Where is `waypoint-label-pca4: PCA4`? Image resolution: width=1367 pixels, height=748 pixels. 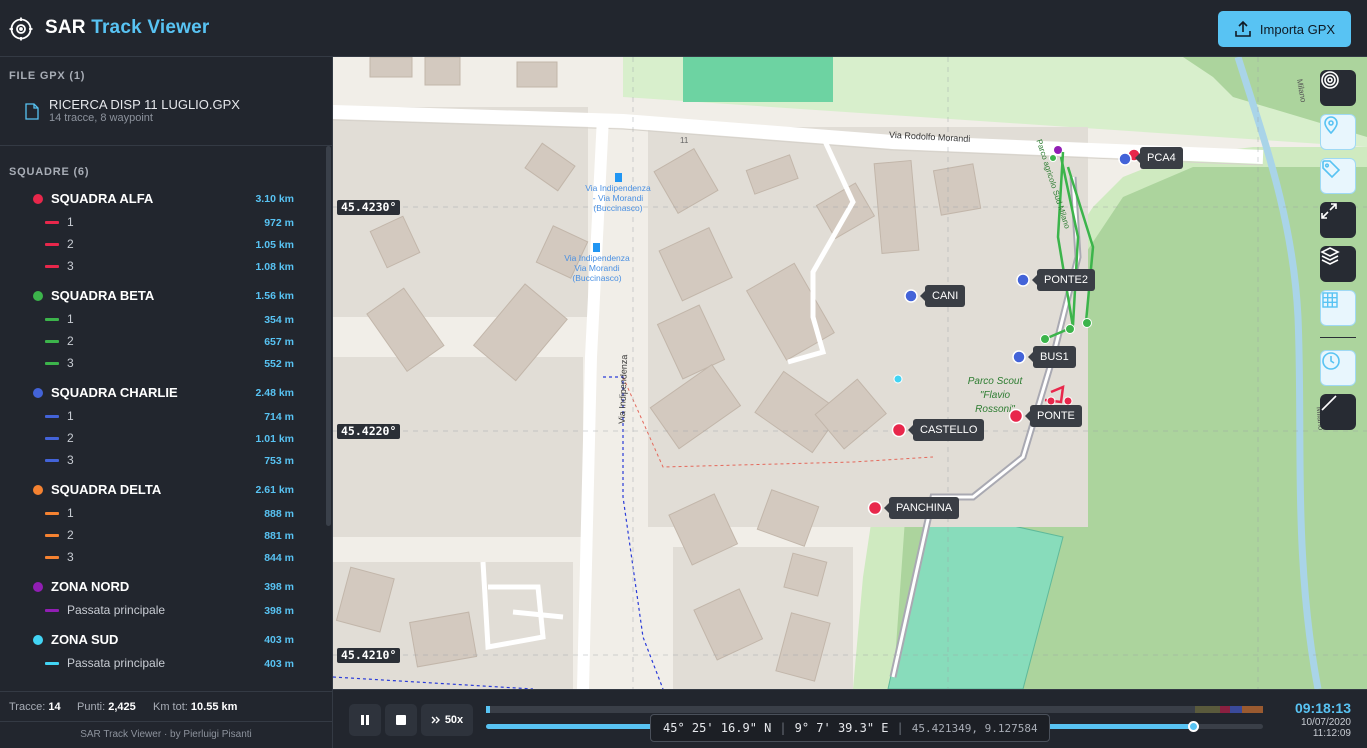
waypoint-label-pca4: PCA4 is located at coordinates (1159, 158).